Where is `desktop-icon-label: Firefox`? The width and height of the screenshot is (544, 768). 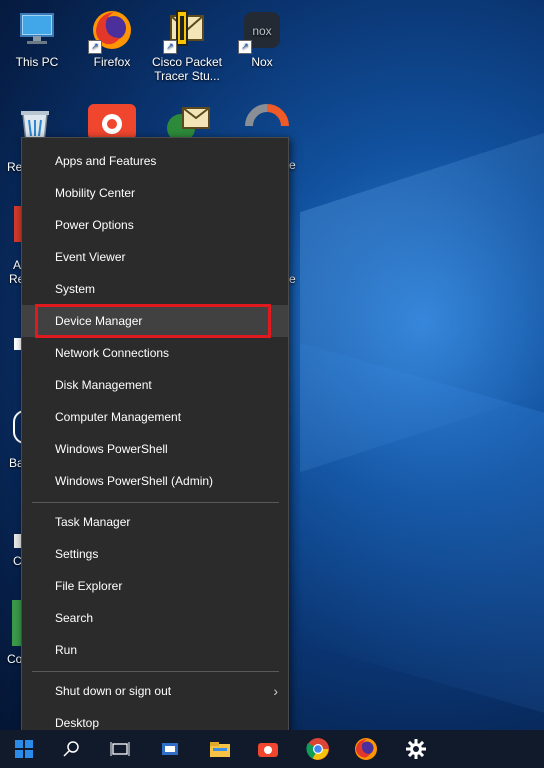 desktop-icon-label: Firefox is located at coordinates (112, 62).